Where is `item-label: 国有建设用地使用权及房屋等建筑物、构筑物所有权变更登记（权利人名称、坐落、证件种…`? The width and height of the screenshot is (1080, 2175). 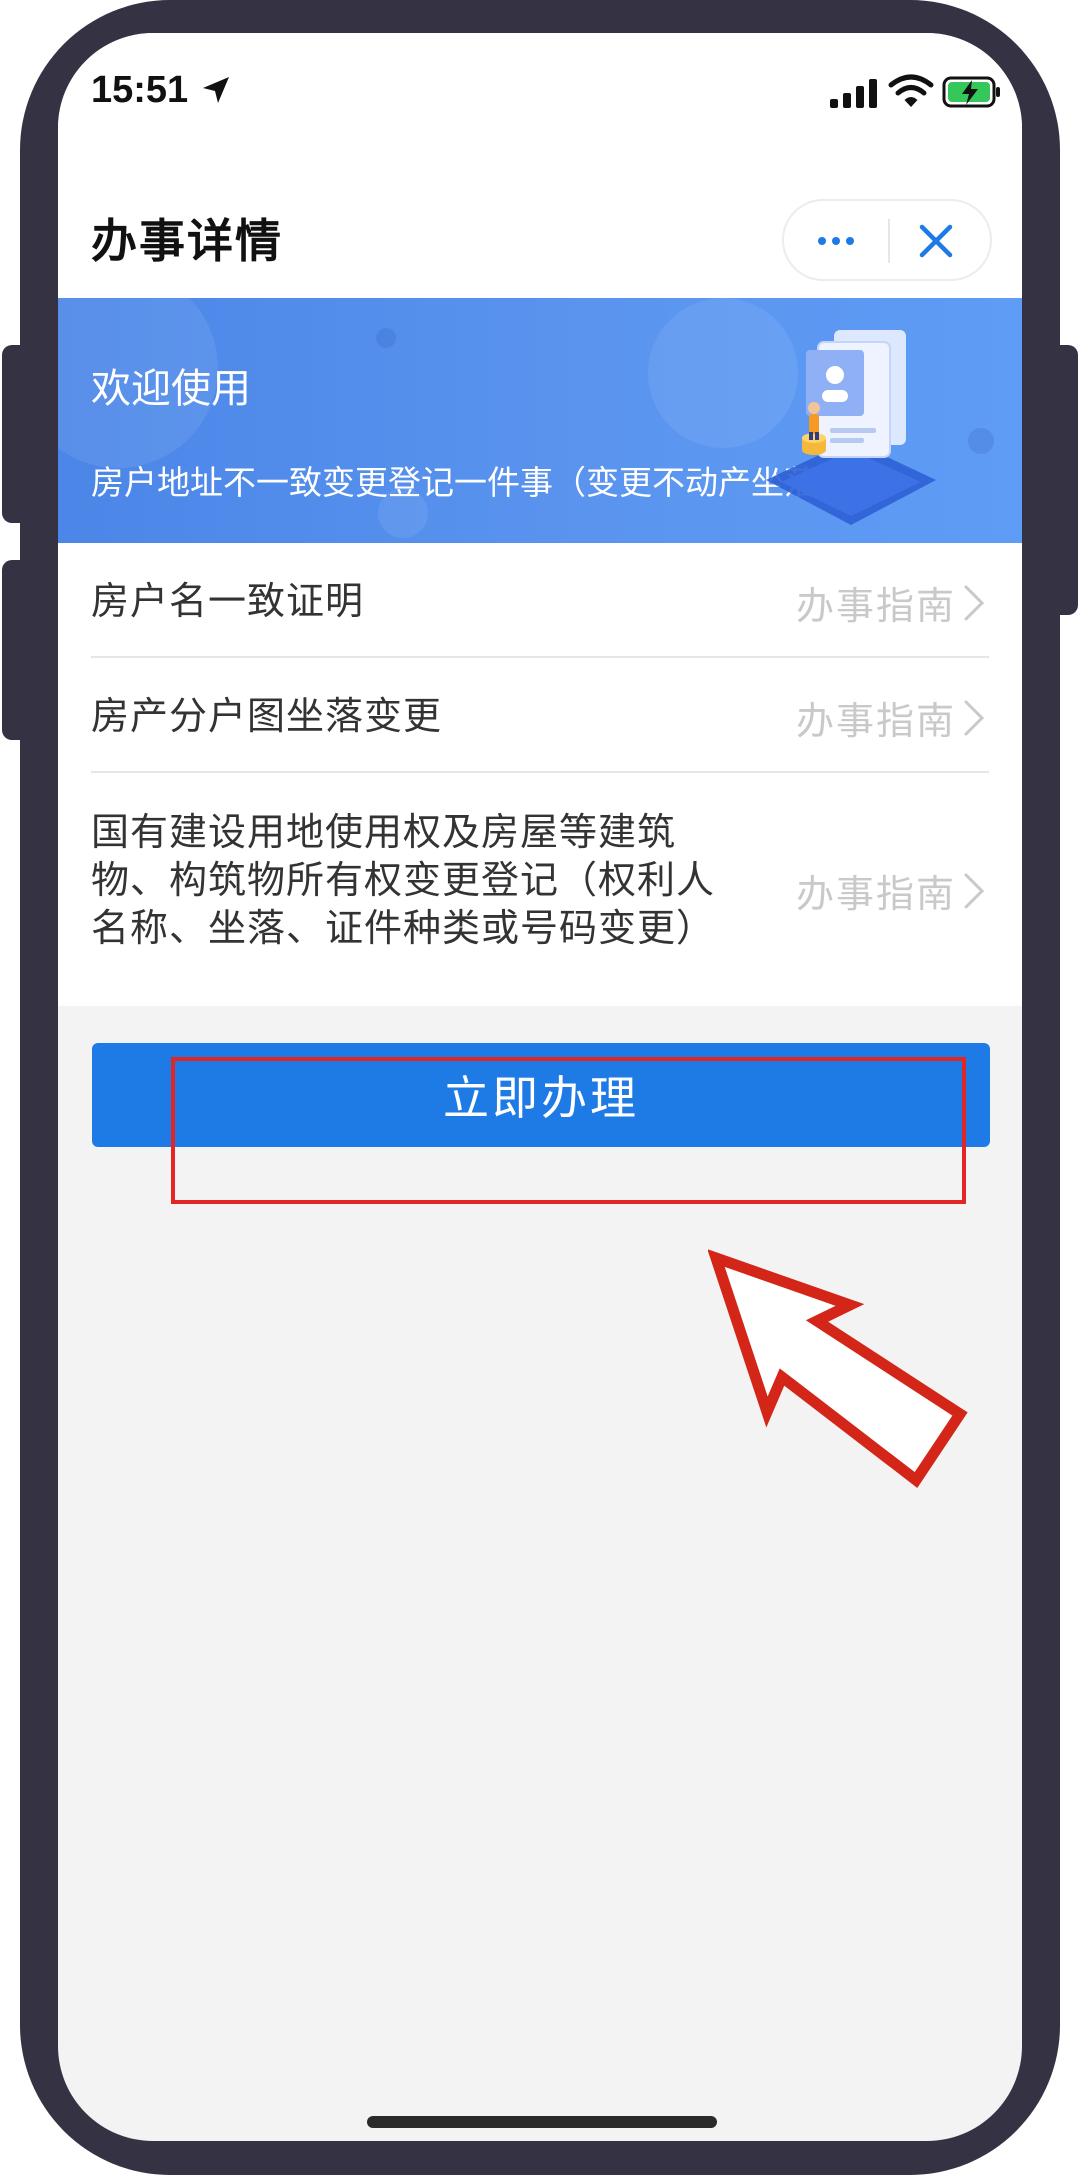
item-label: 国有建设用地使用权及房屋等建筑物、构筑物所有权变更登记（权利人名称、坐落、证件种… is located at coordinates (403, 880).